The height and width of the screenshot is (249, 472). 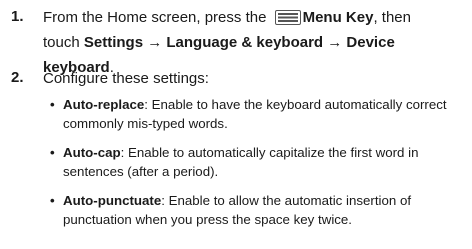 What do you see at coordinates (92, 152) in the screenshot?
I see `setting-term: Auto-cap` at bounding box center [92, 152].